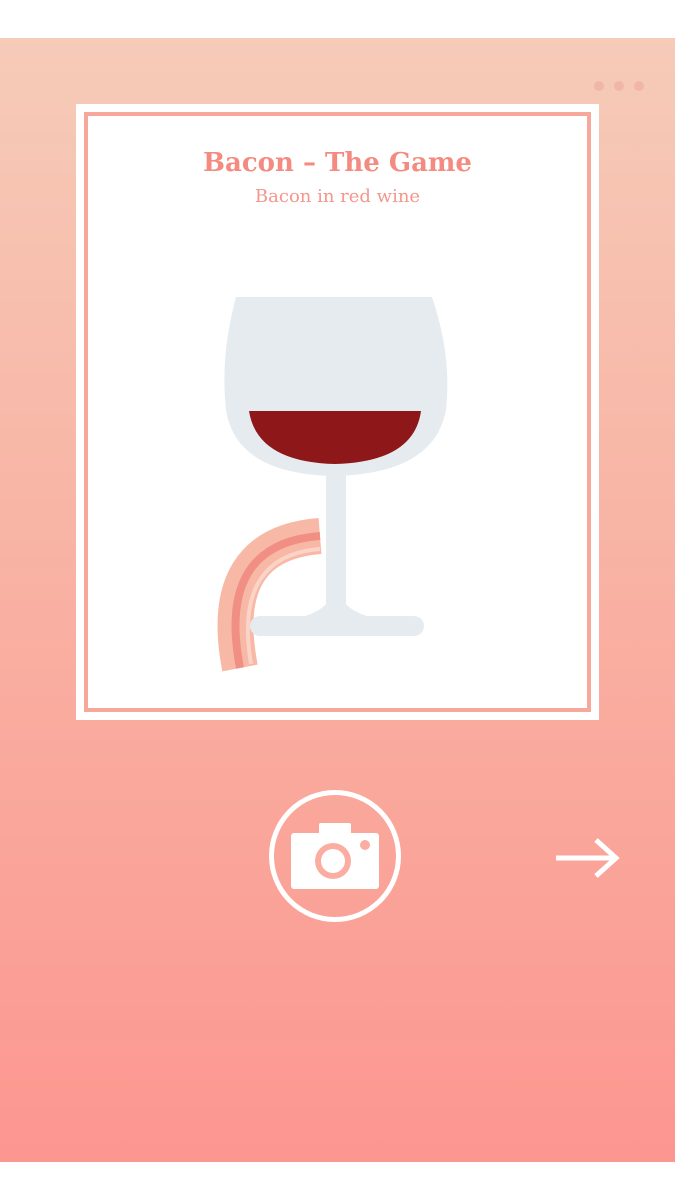 The width and height of the screenshot is (675, 1200). What do you see at coordinates (269, 595) in the screenshot?
I see `bacon-icon` at bounding box center [269, 595].